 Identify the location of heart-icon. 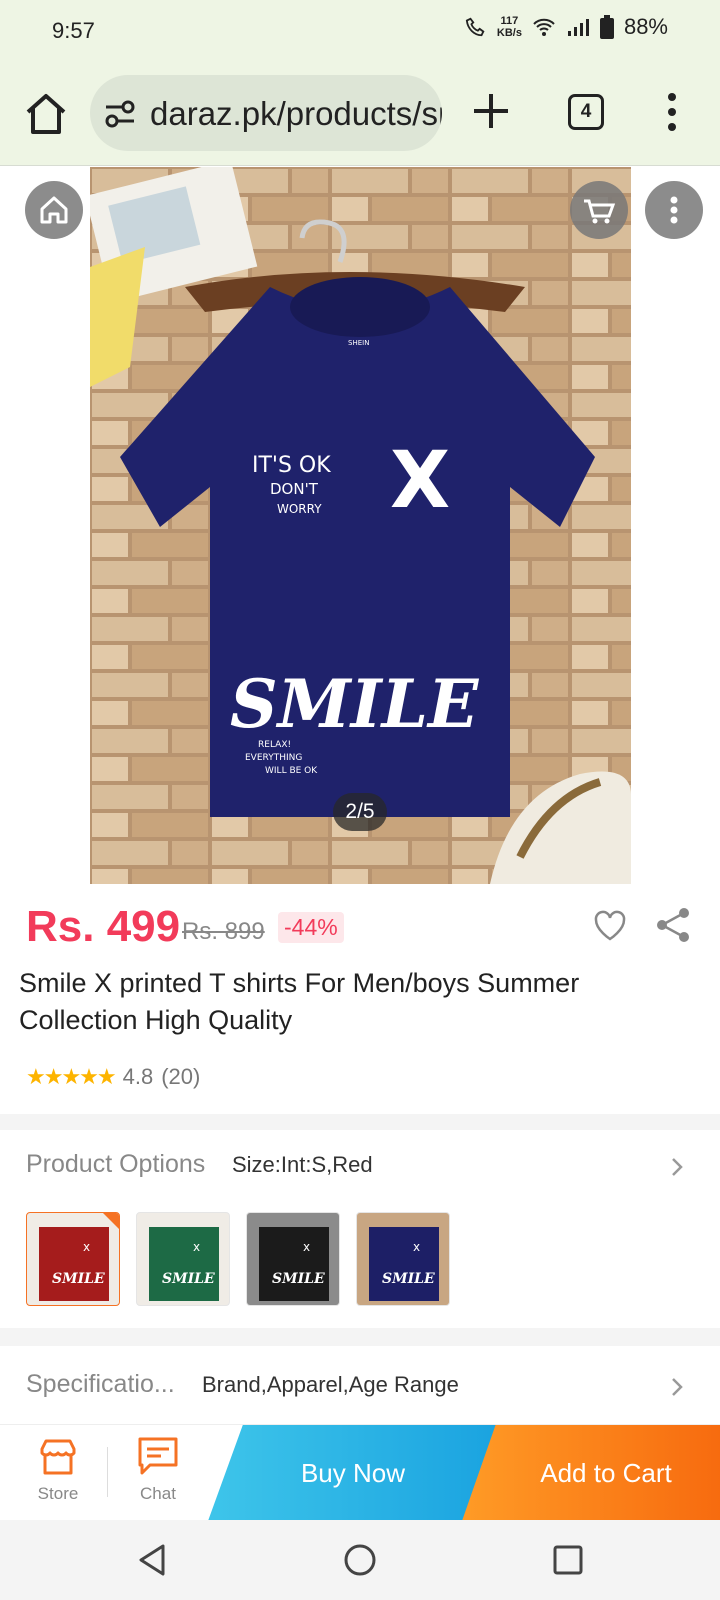
(610, 926).